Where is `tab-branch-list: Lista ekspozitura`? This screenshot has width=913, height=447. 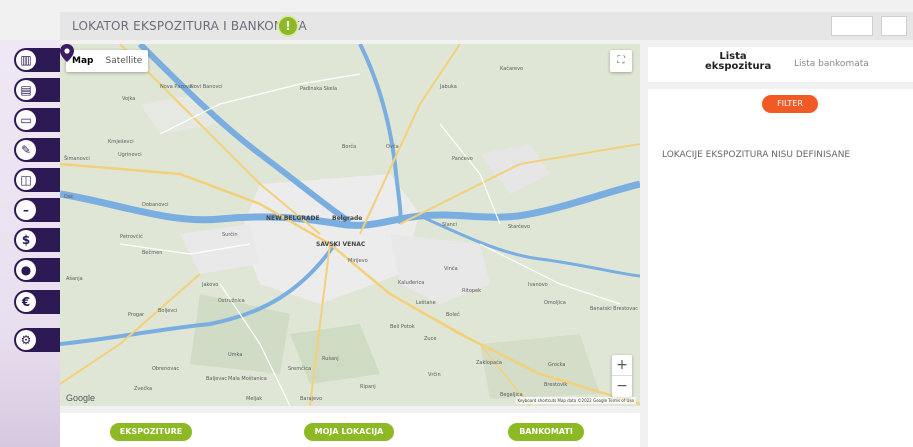 tab-branch-list: Lista ekspozitura is located at coordinates (738, 62).